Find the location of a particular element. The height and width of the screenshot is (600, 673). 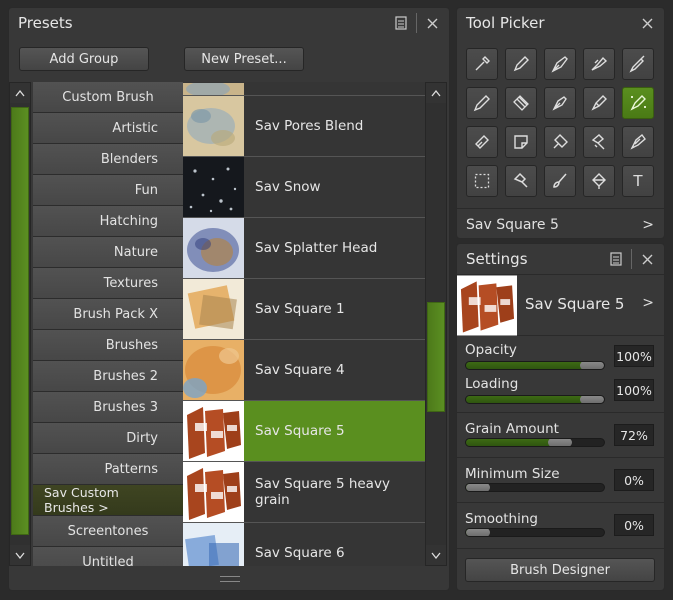

grain-amount-slider-knob is located at coordinates (560, 442).